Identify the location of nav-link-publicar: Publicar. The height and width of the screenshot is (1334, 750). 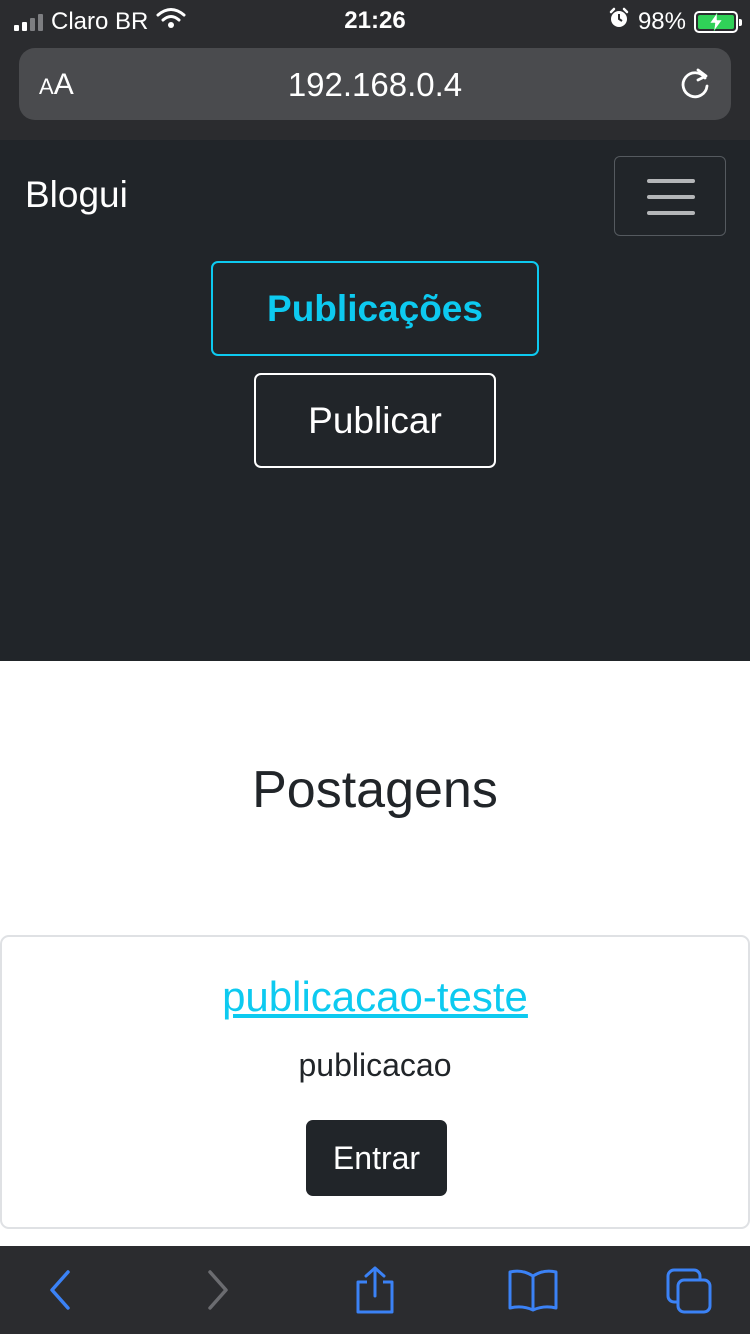
(375, 420).